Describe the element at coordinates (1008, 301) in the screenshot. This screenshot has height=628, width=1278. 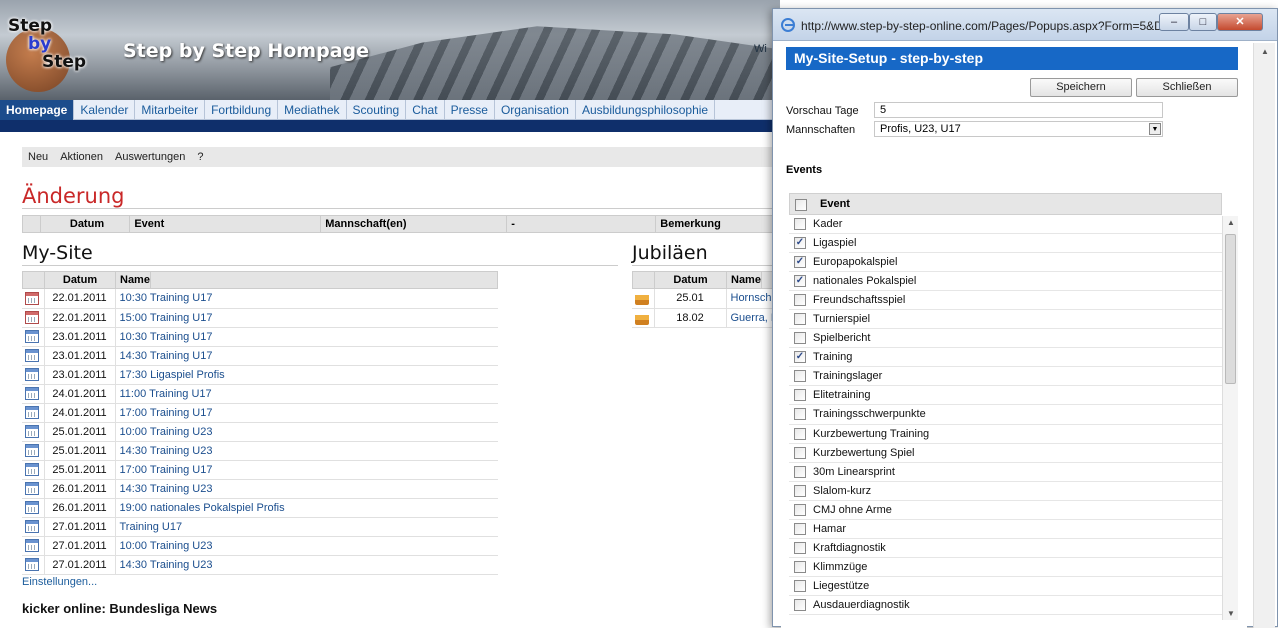
I see `event-row: Freundschaftsspiel` at that location.